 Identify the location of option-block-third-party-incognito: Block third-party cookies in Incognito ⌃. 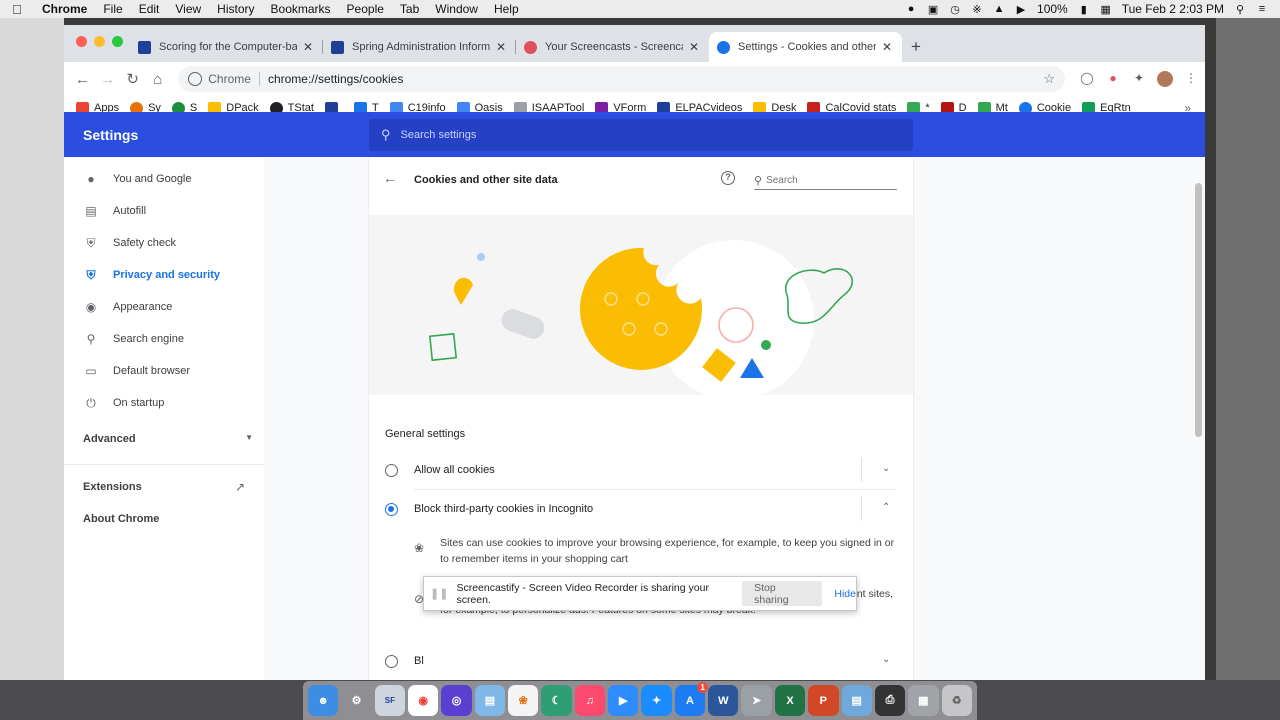
(641, 509).